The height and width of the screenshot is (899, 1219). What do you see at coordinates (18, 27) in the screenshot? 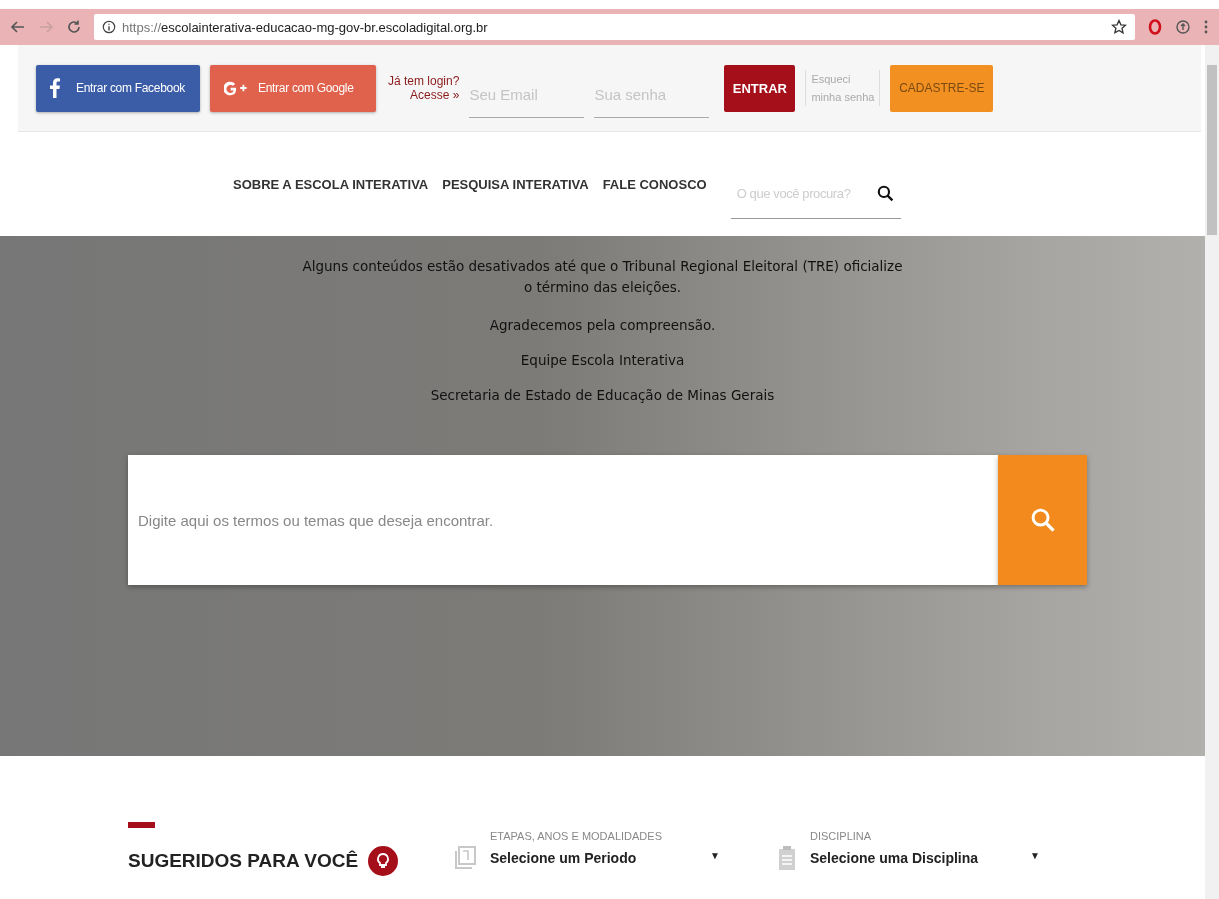
I see `back-icon` at bounding box center [18, 27].